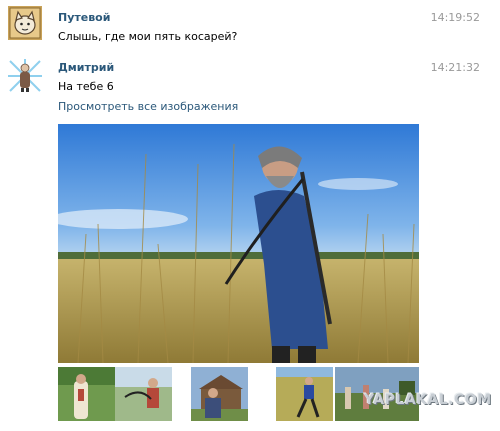 This screenshot has width=500, height=431. I want to click on cat-avatar-icon, so click(25, 23).